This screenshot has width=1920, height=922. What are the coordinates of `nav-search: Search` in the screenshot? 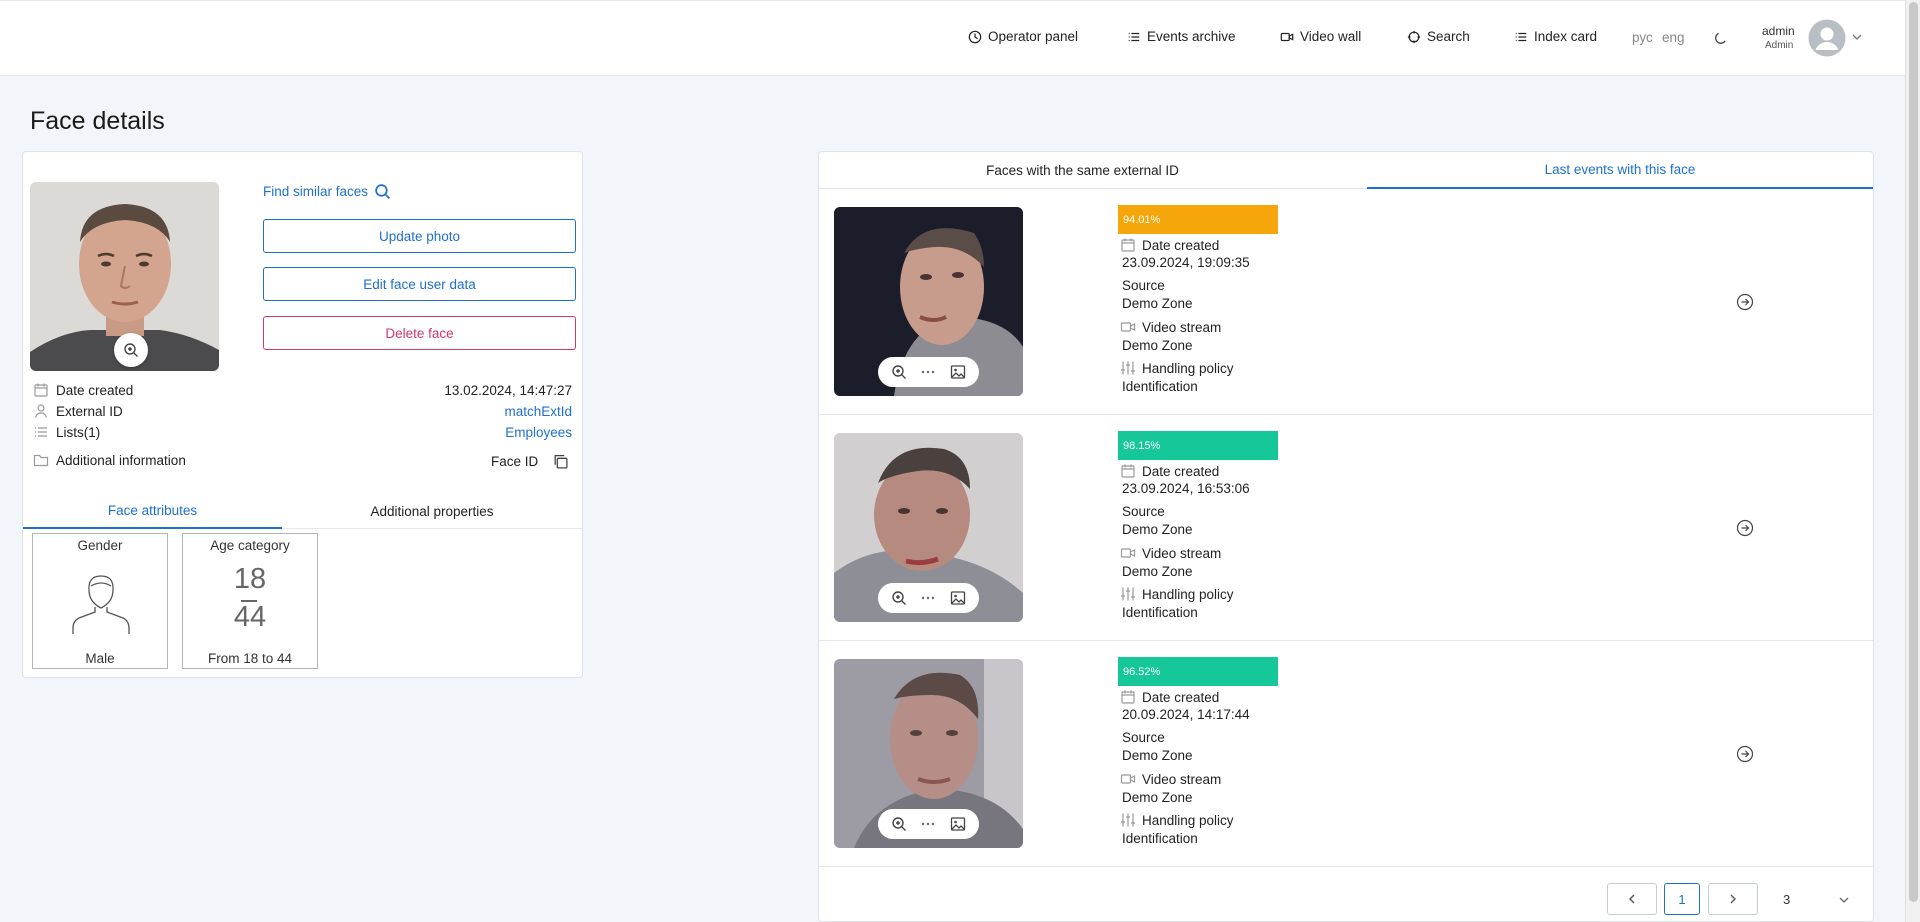 It's located at (1438, 36).